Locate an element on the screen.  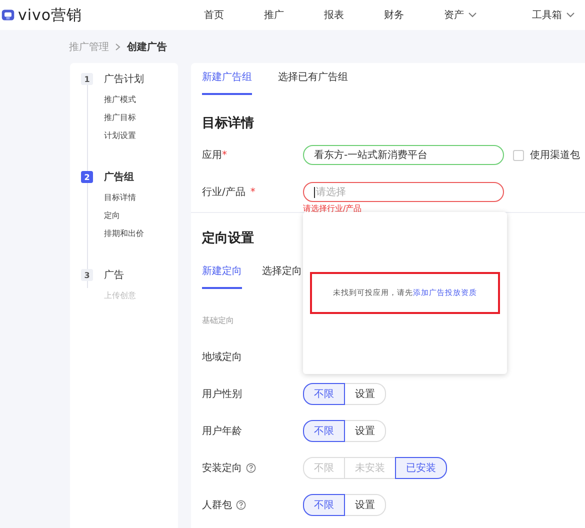
nav-item: 财务 is located at coordinates (394, 15).